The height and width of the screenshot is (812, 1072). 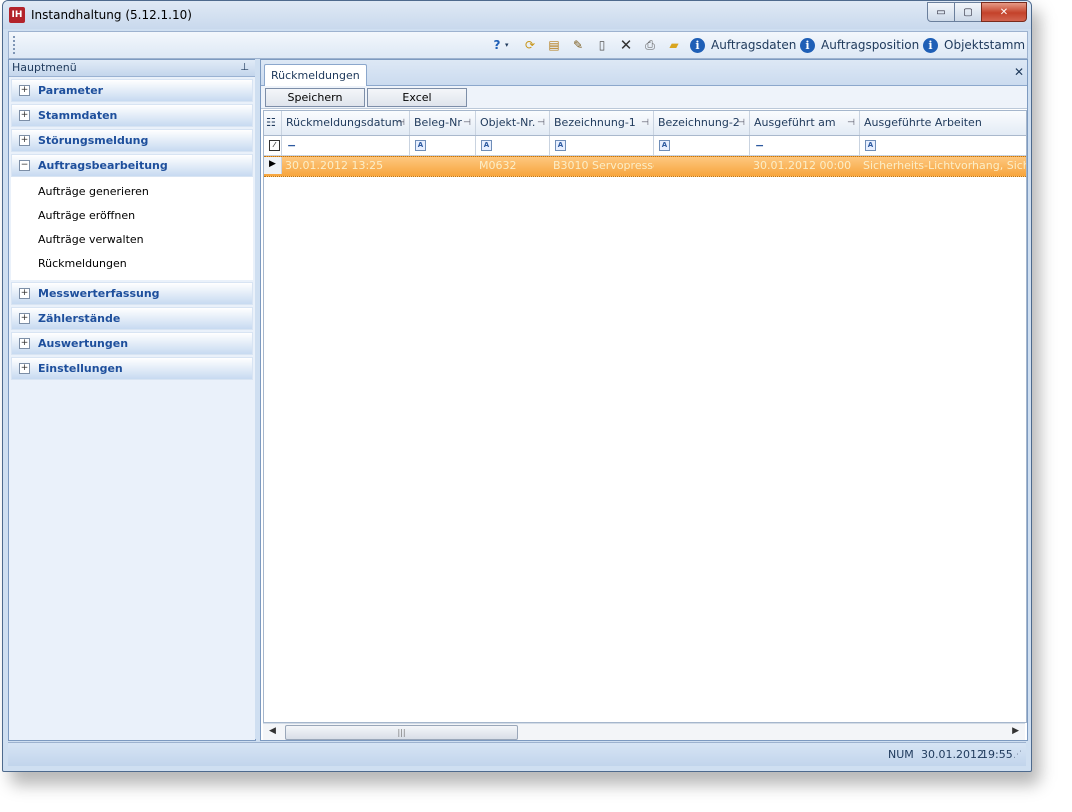 What do you see at coordinates (968, 12) in the screenshot?
I see `maximize-button: ▢` at bounding box center [968, 12].